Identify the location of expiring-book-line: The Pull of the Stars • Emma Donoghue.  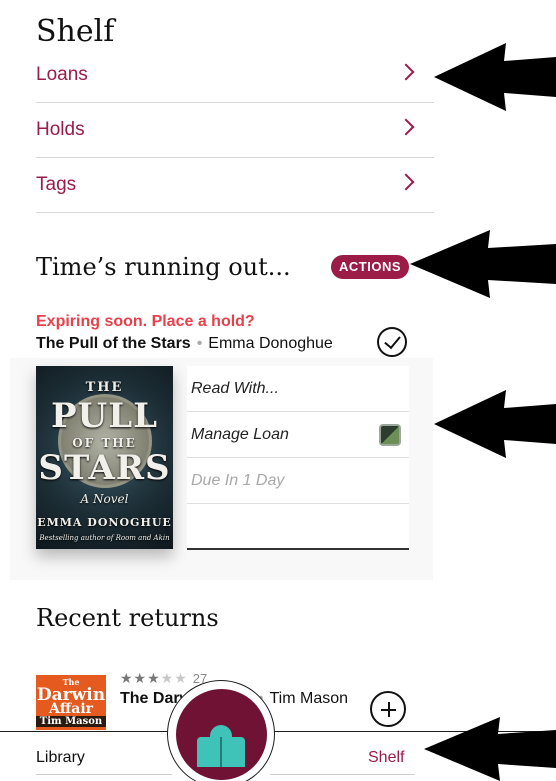
(184, 344).